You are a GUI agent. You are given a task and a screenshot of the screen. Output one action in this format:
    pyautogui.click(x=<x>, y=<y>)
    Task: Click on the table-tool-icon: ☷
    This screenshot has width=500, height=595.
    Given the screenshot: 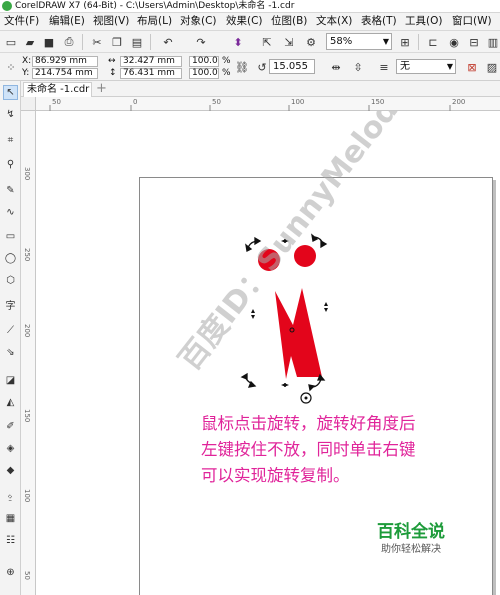 What is the action you would take?
    pyautogui.click(x=10, y=540)
    